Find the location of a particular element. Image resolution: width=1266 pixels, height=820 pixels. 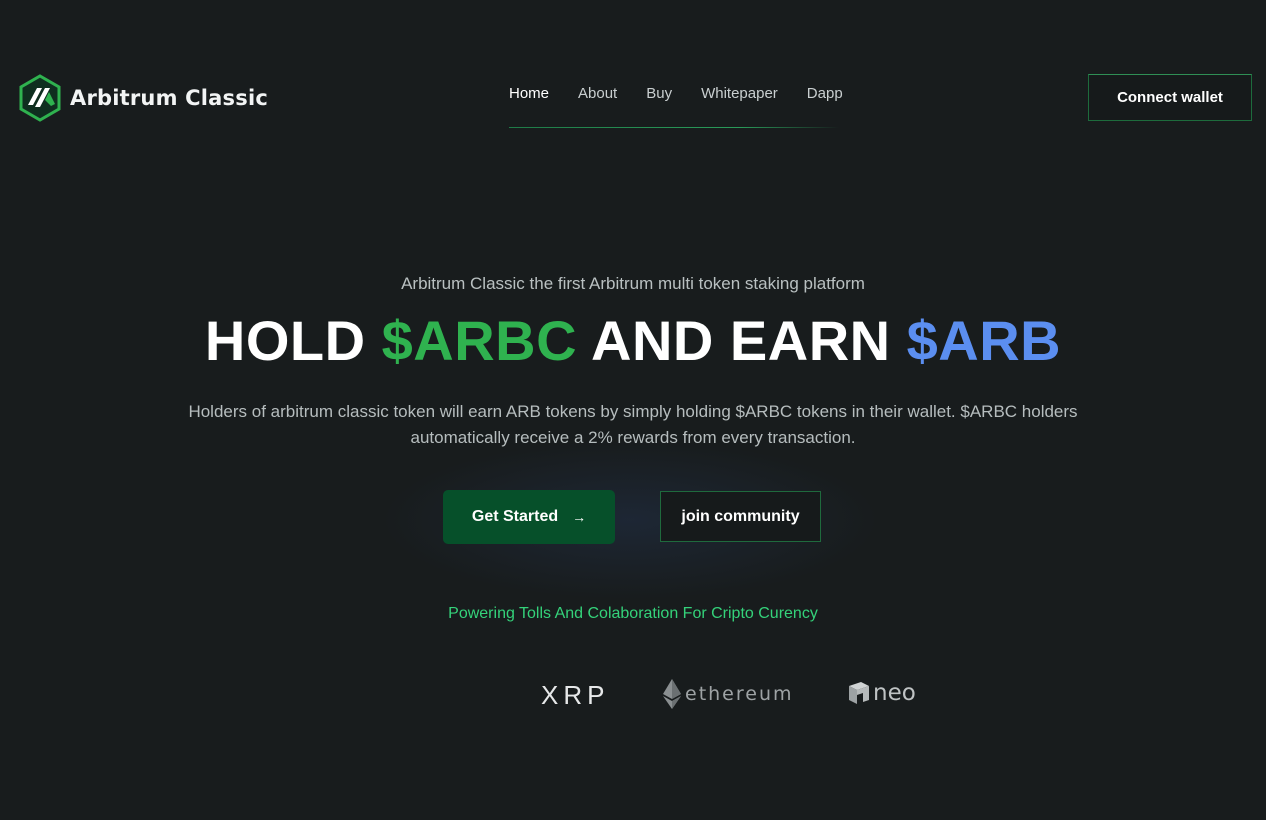

xrp-logo: XRP is located at coordinates (575, 695).